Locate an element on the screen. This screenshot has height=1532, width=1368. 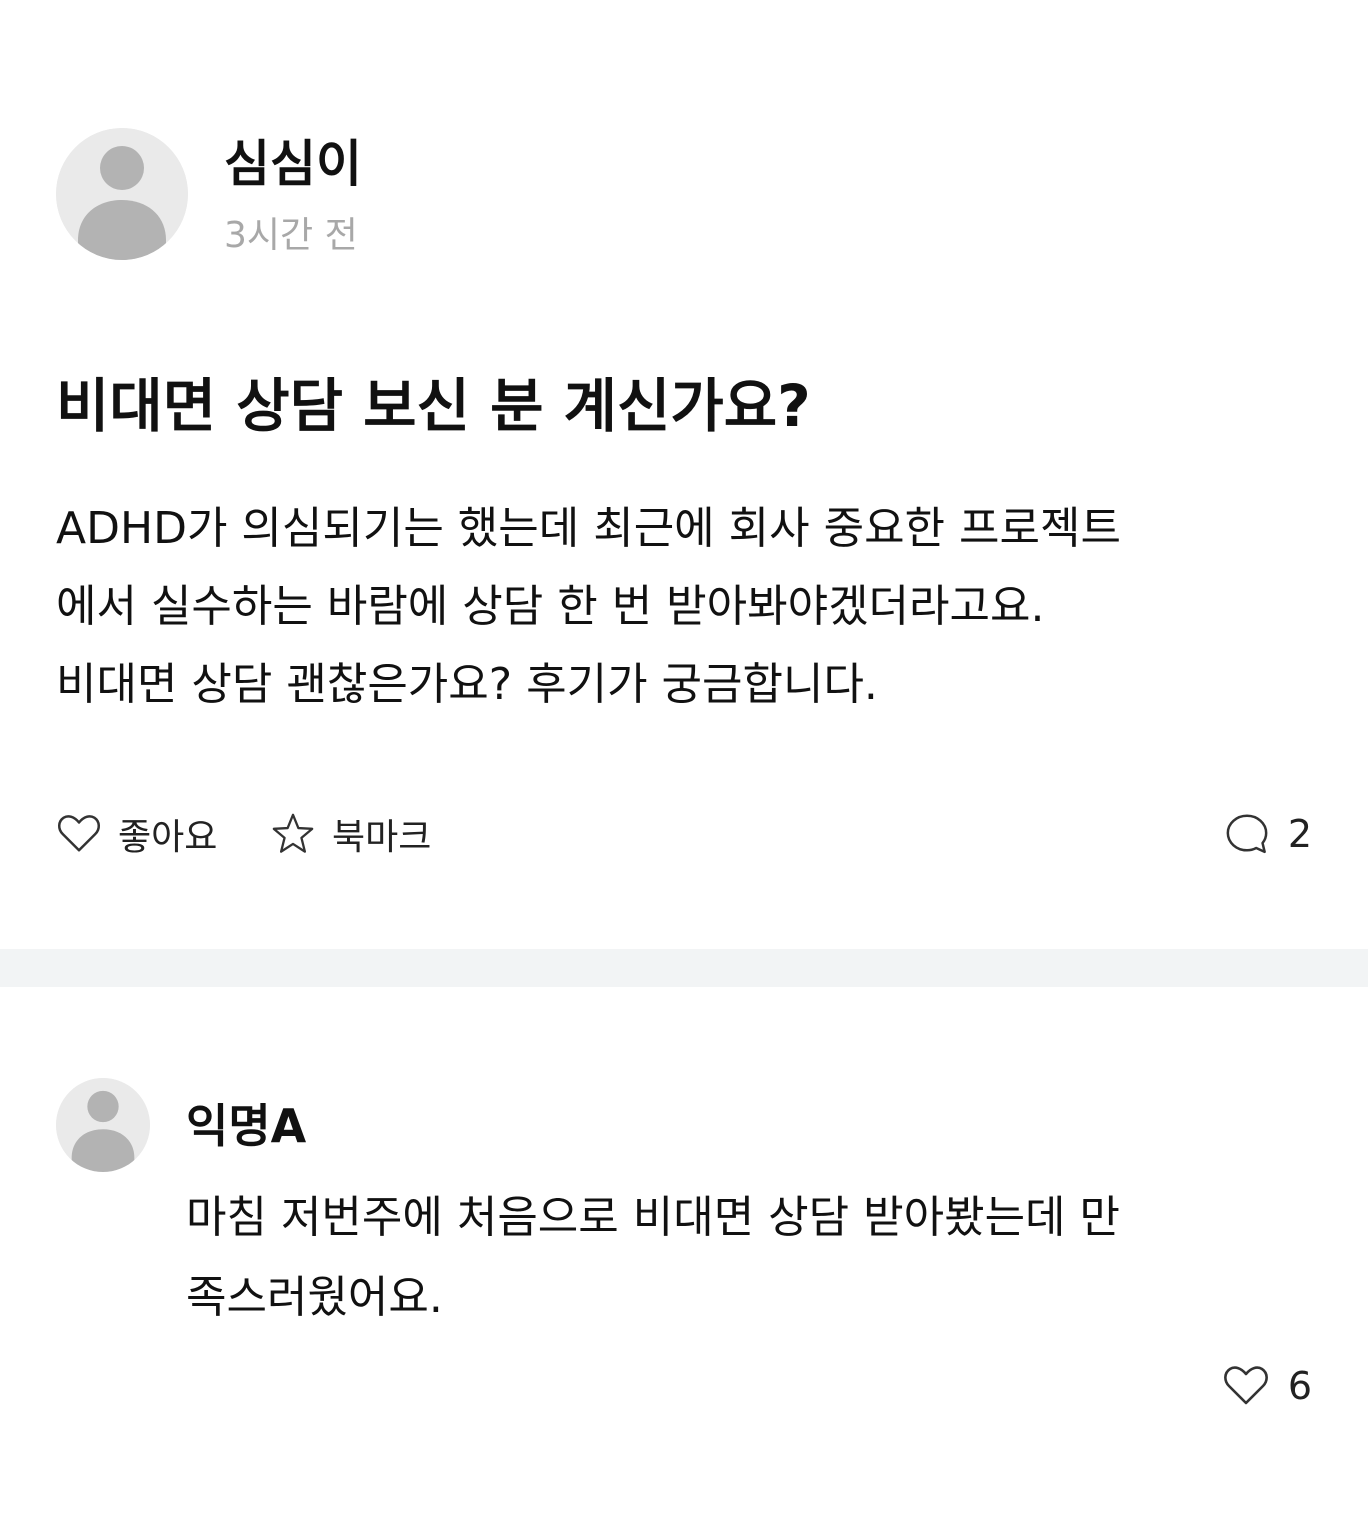
like-button: 좋아요 is located at coordinates (136, 834).